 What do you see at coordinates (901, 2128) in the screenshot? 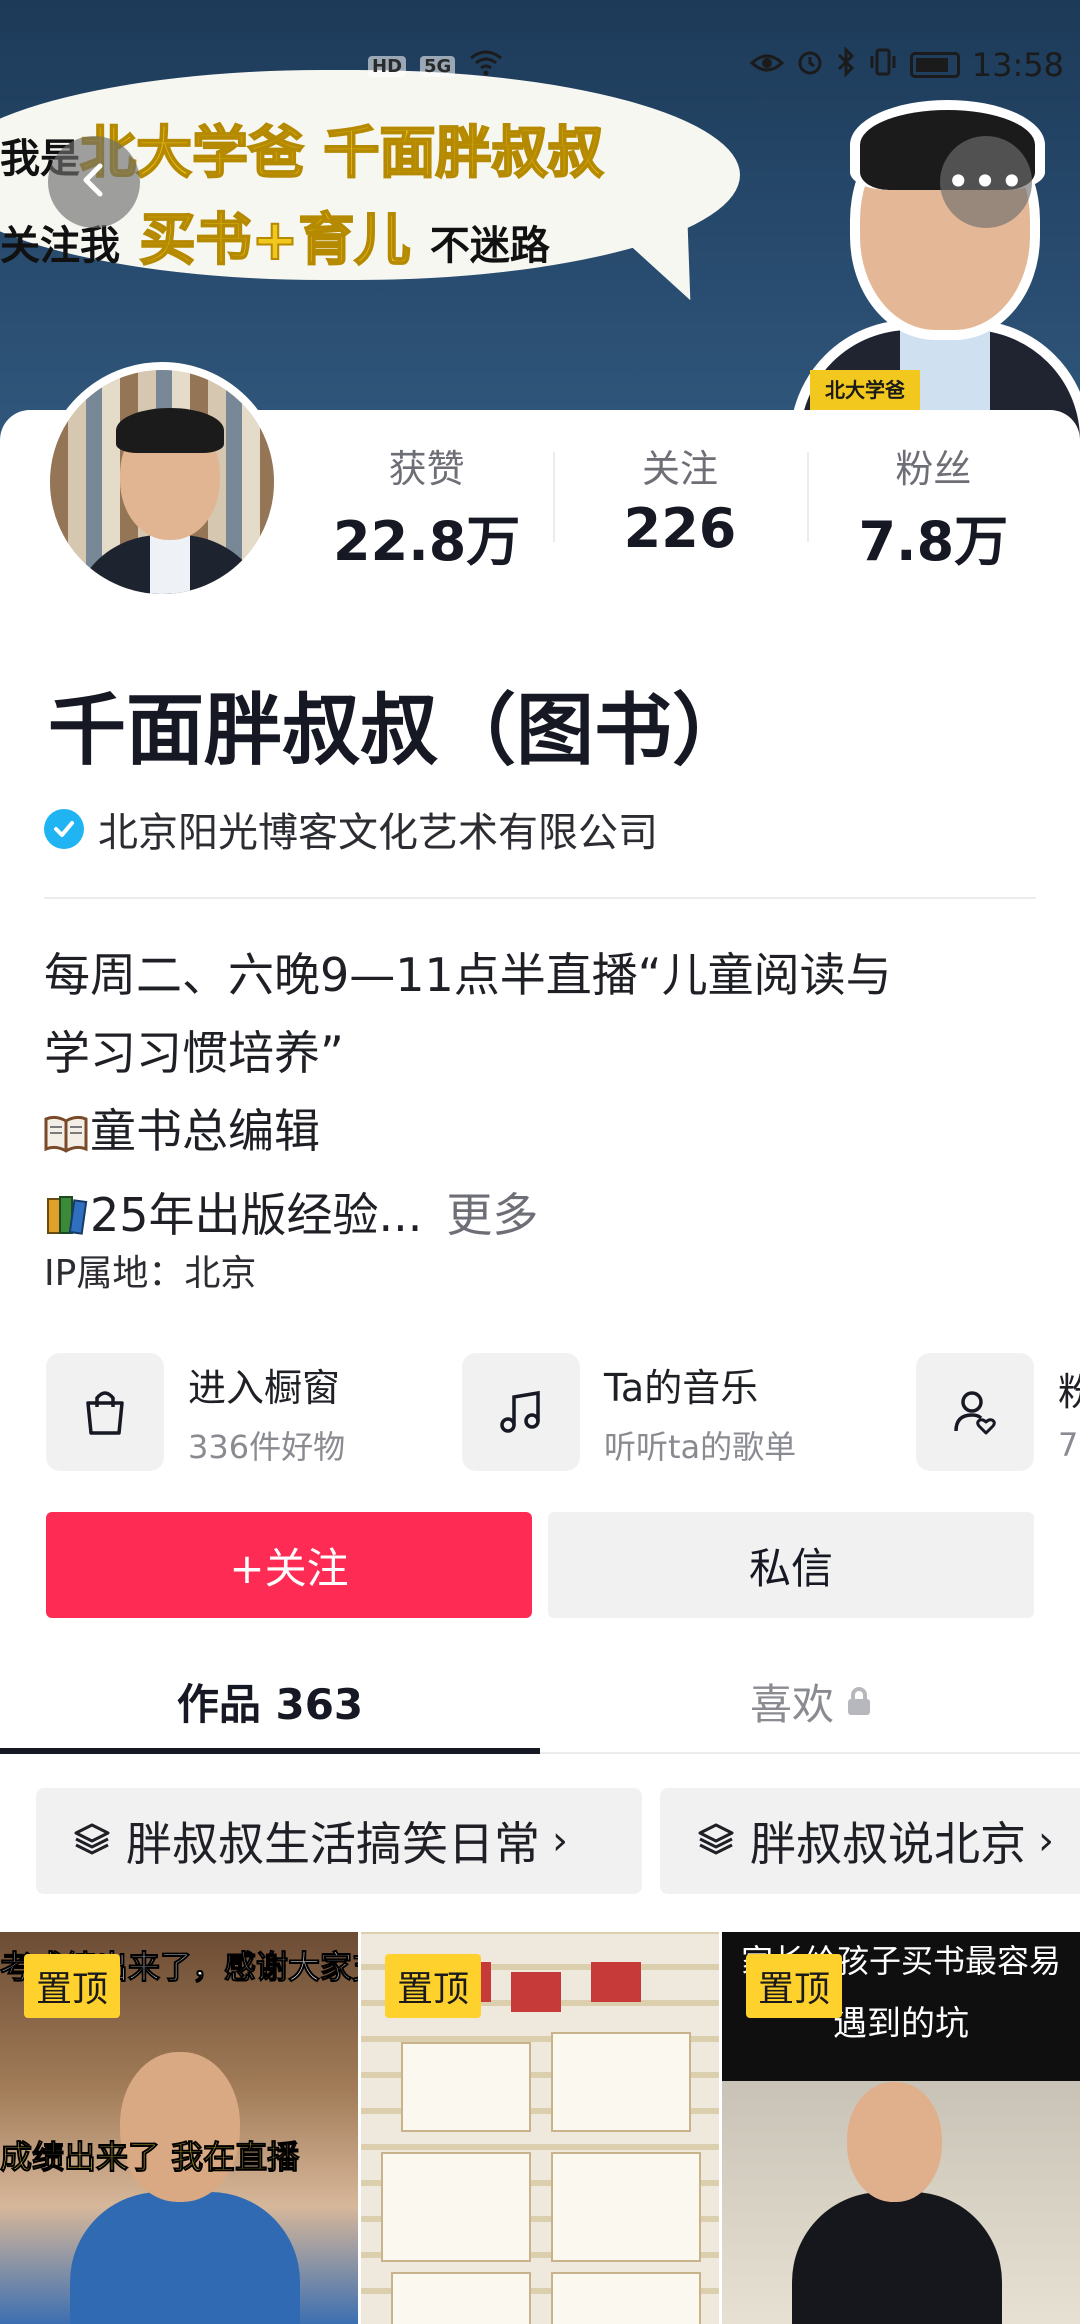
I see `video-thumbnail: 家长给孩子买书最容易 遇到的坑 置顶` at bounding box center [901, 2128].